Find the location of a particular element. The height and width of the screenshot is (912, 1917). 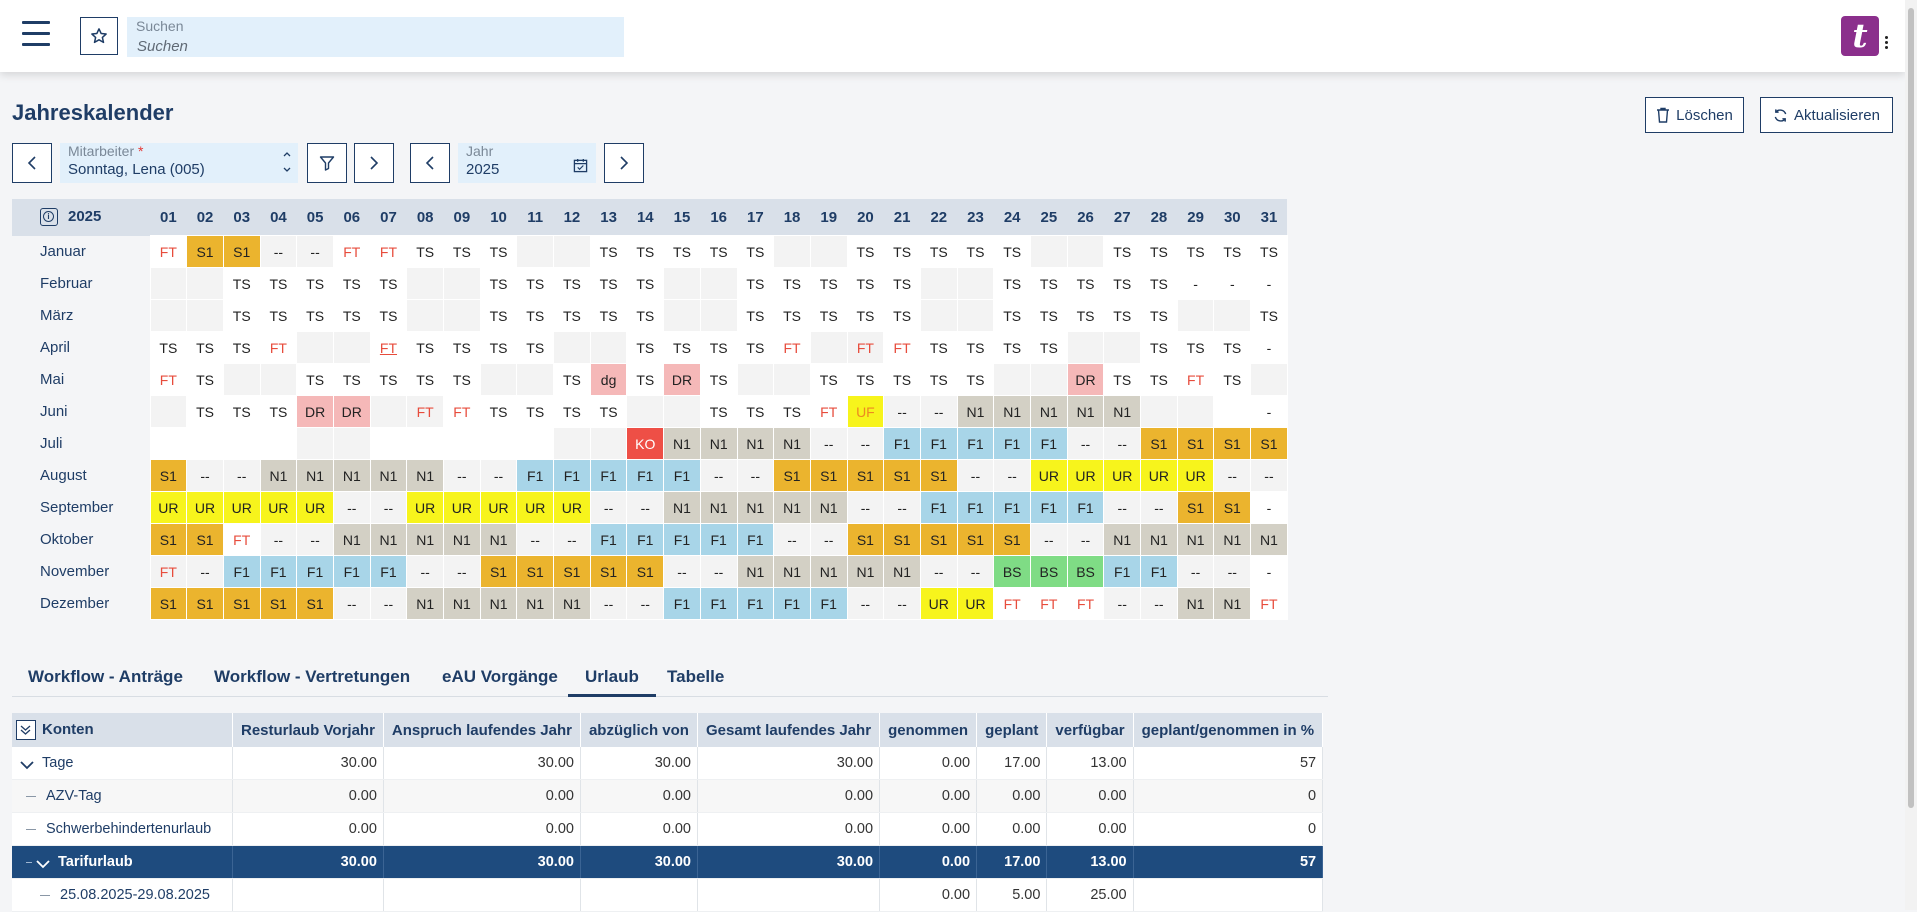

column-header-anspruch: Anspruch laufendes Jahr is located at coordinates (482, 730).